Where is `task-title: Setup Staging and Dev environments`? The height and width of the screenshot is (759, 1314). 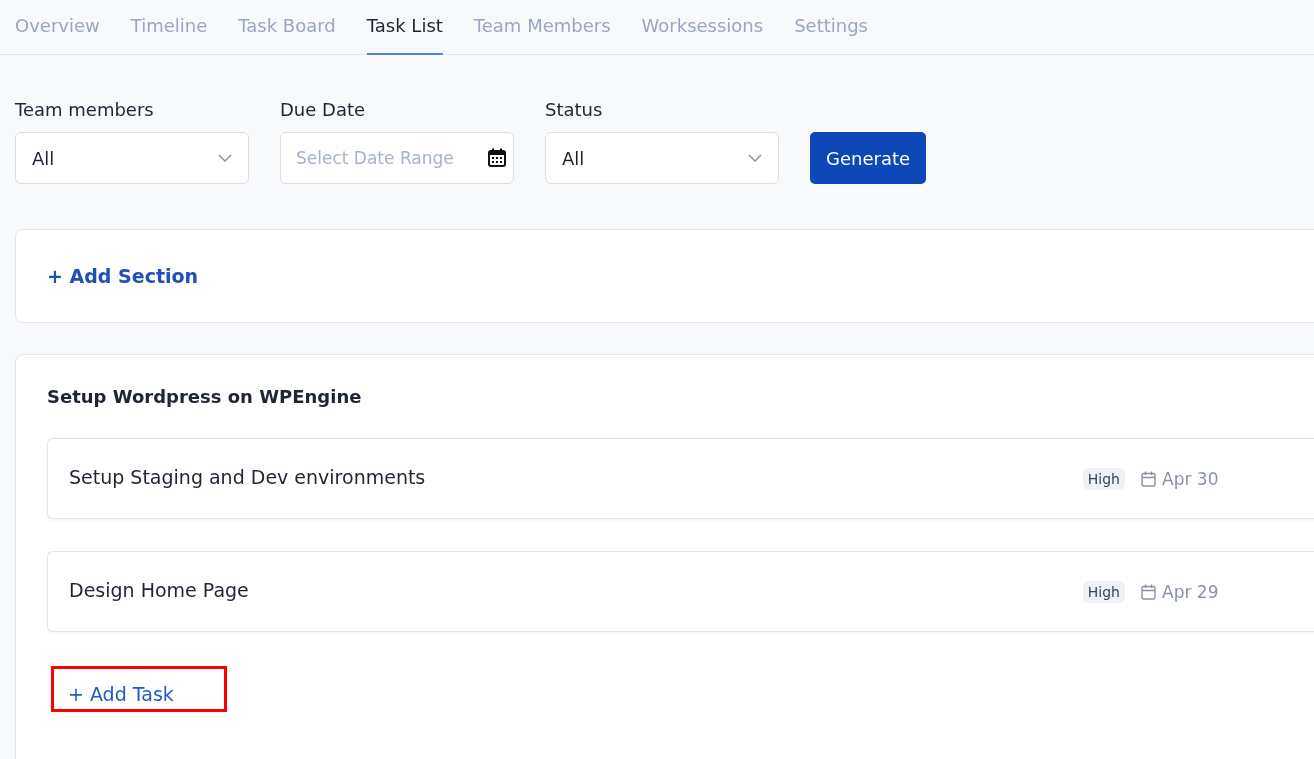
task-title: Setup Staging and Dev environments is located at coordinates (248, 477).